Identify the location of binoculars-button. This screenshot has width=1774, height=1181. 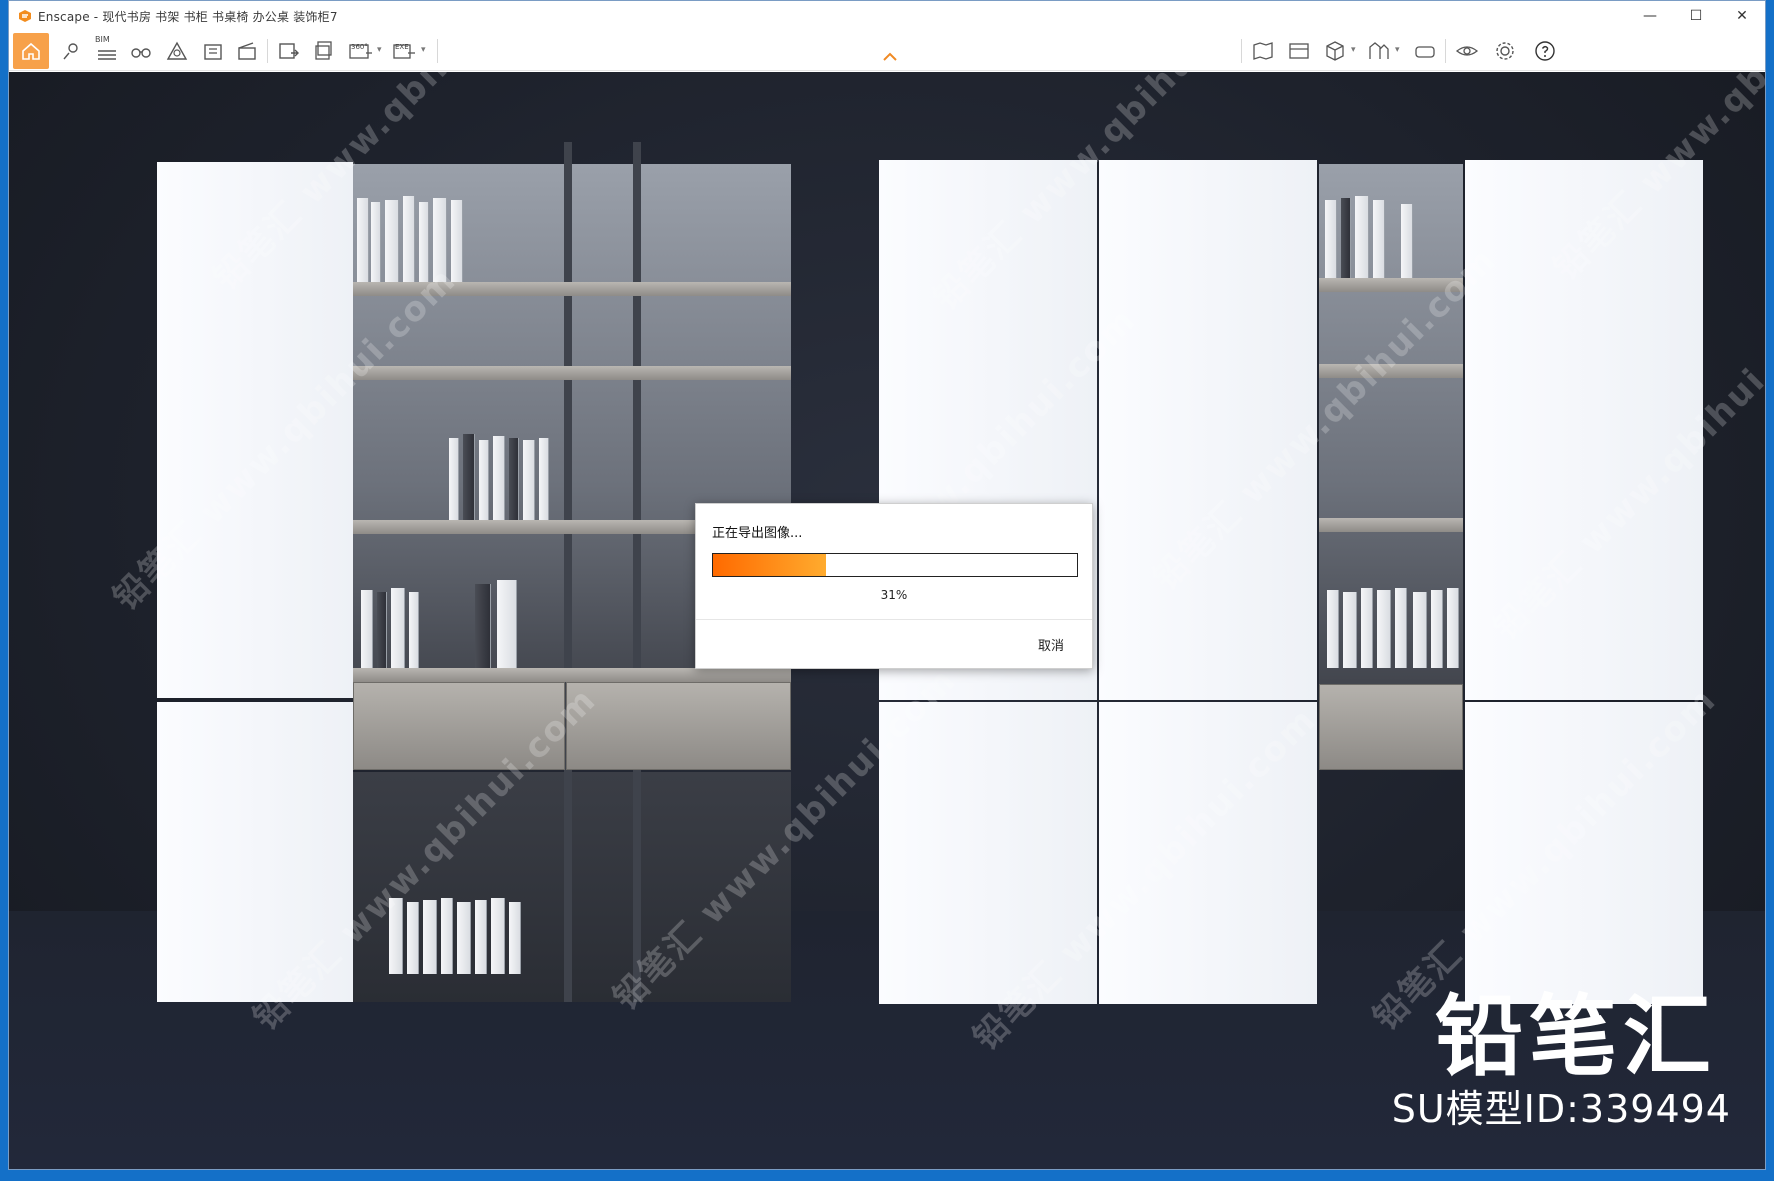
(141, 51).